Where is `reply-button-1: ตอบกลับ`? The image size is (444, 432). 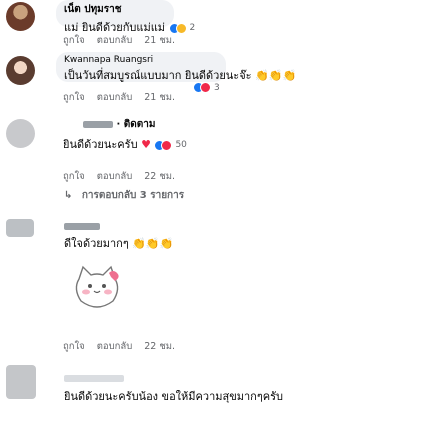 reply-button-1: ตอบกลับ is located at coordinates (115, 40).